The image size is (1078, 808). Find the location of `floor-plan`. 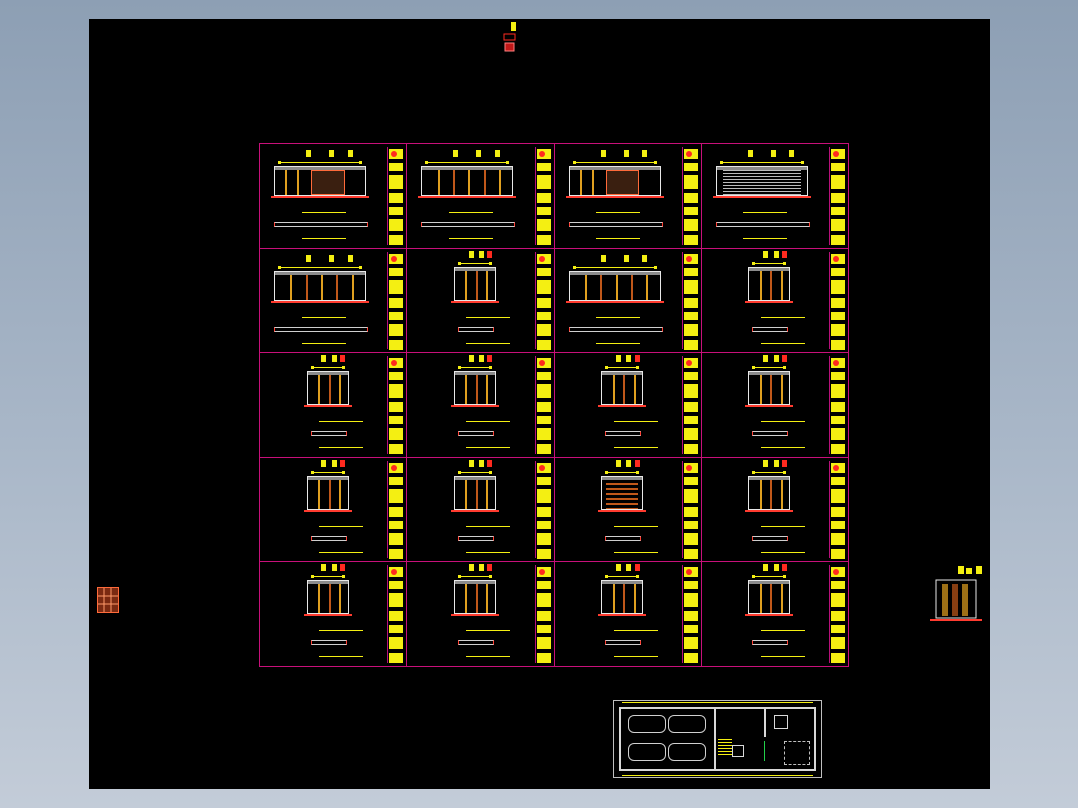

floor-plan is located at coordinates (717, 739).